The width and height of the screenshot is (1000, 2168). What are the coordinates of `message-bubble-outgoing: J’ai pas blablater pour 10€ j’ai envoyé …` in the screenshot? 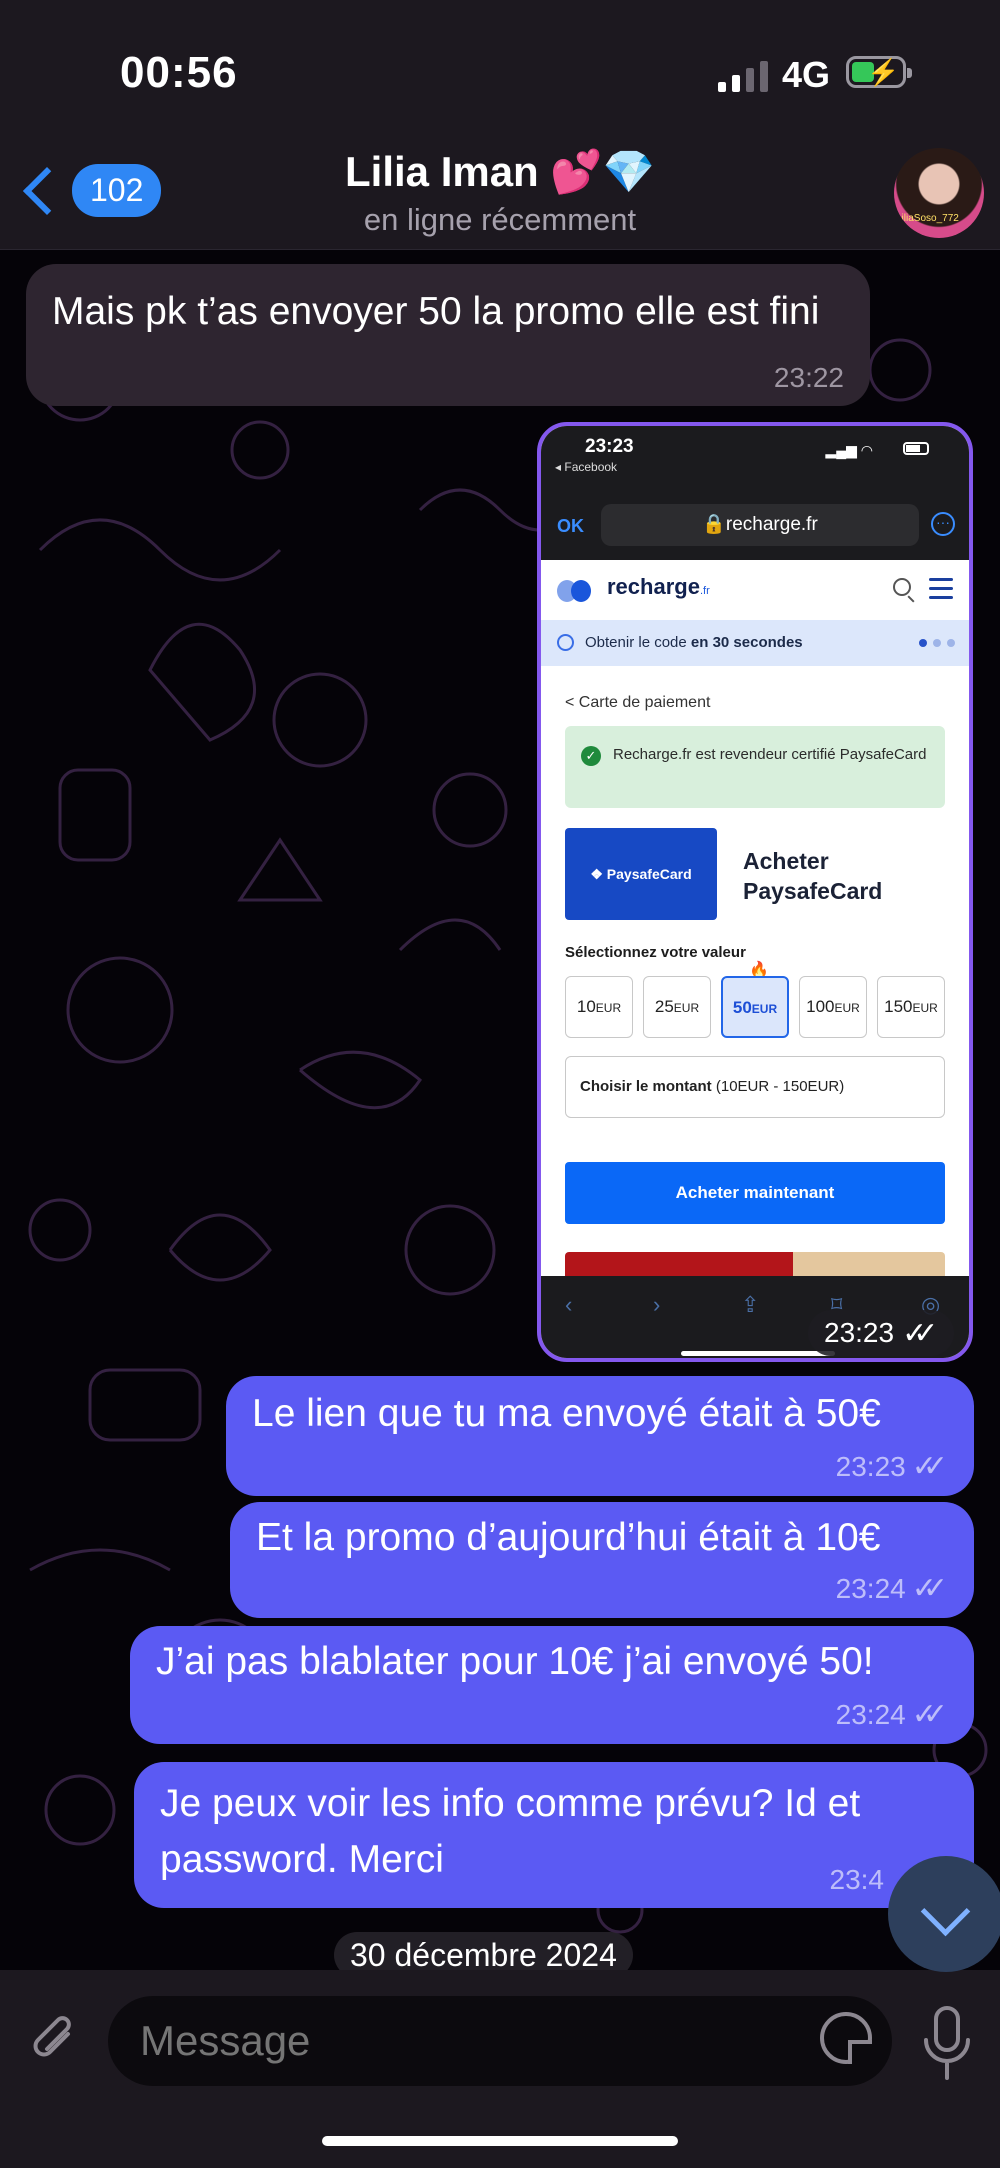 It's located at (552, 1685).